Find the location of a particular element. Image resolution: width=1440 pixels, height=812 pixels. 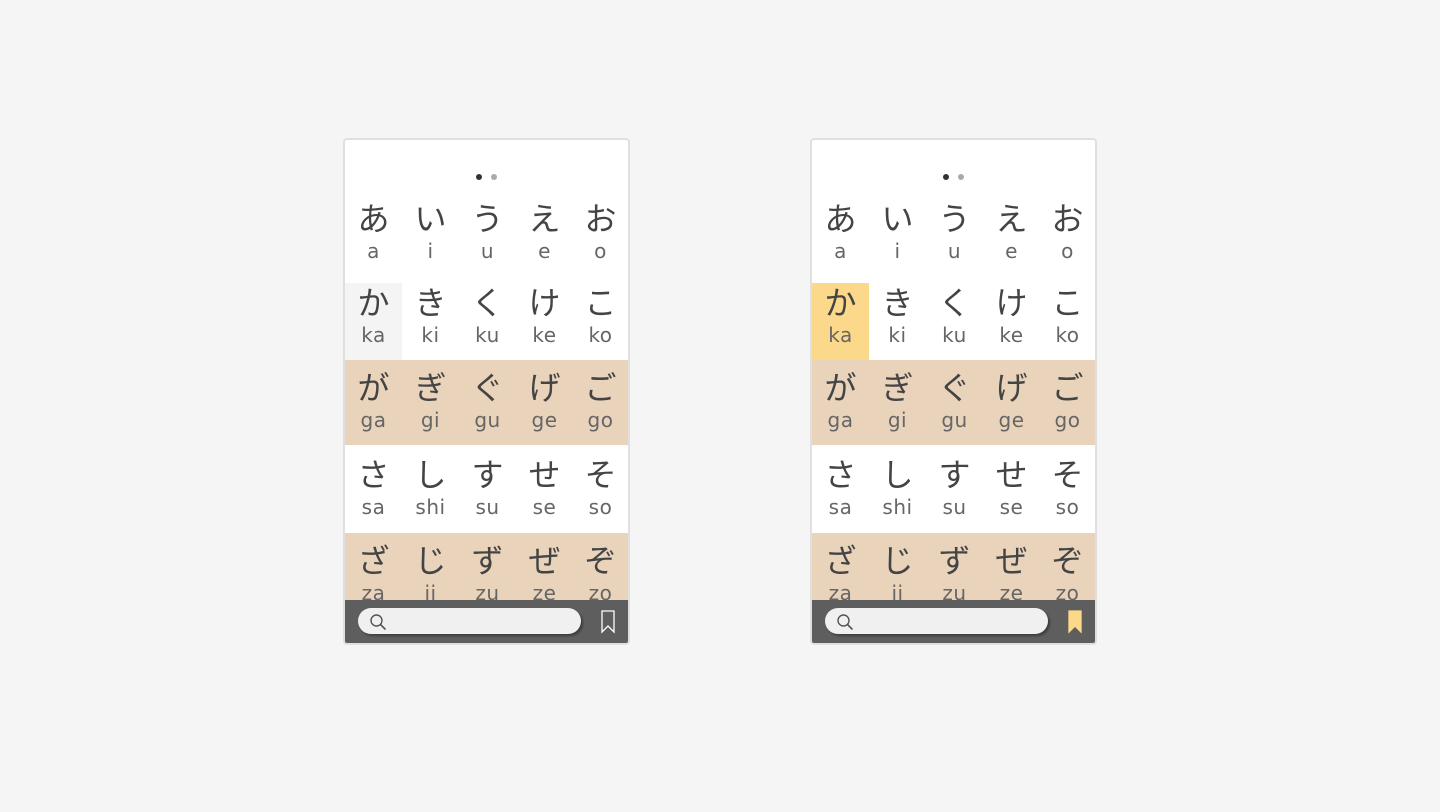

romaji-label: ku is located at coordinates (954, 335).